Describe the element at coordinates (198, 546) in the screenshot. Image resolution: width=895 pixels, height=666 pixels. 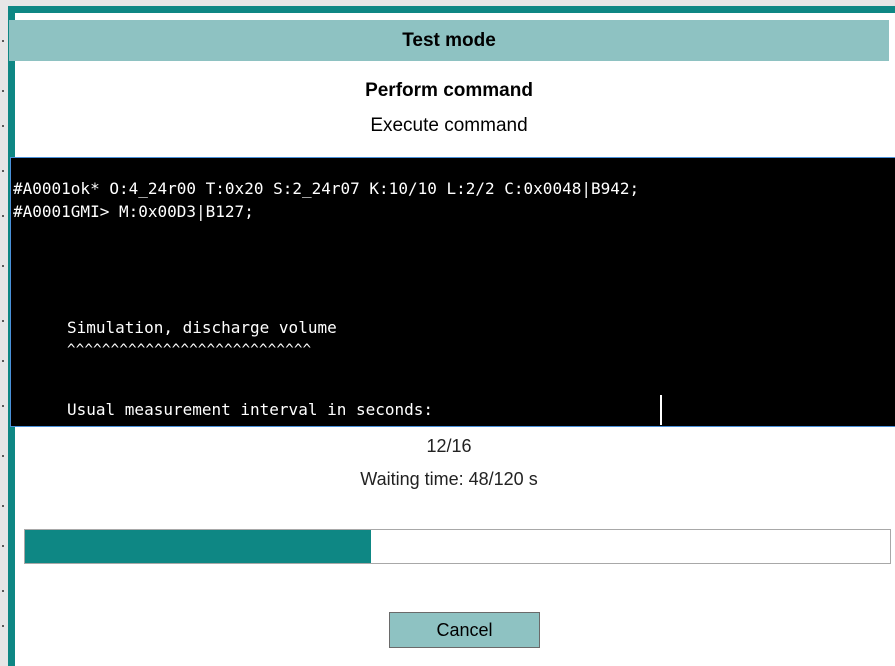
I see `progress-bar-fill` at that location.